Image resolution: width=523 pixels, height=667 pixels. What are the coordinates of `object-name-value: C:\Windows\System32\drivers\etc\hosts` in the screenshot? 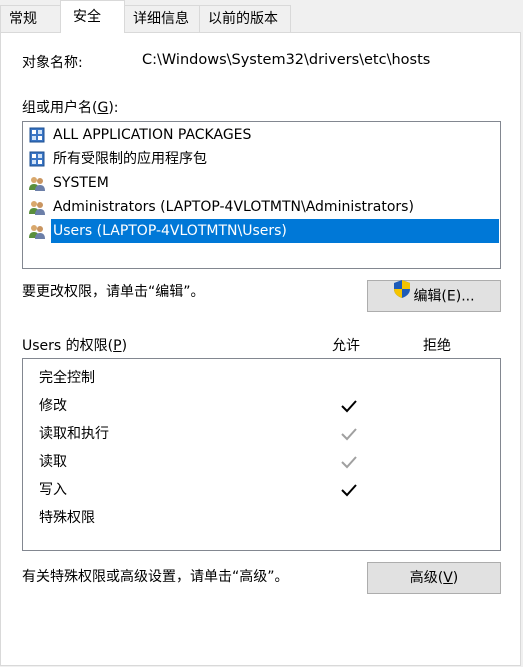 It's located at (286, 60).